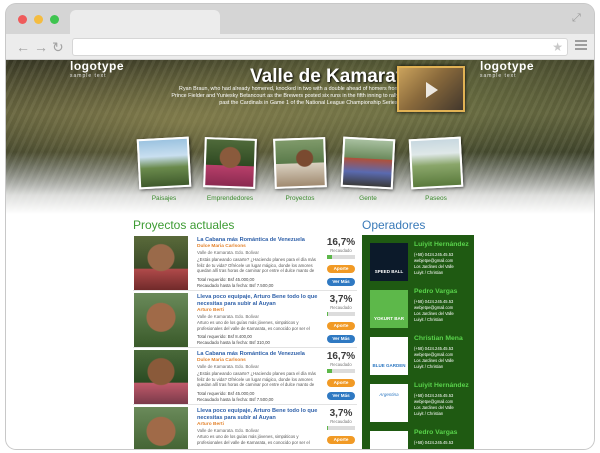 This screenshot has height=453, width=600. What do you see at coordinates (389, 309) in the screenshot?
I see `yokurt-bar-logo: YOKURT BAR` at bounding box center [389, 309].